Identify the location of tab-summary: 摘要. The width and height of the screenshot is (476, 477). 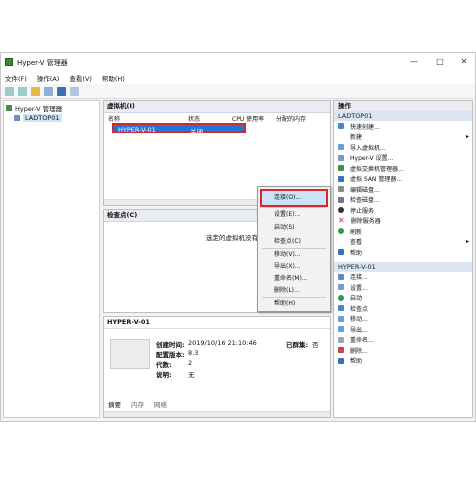
(114, 404).